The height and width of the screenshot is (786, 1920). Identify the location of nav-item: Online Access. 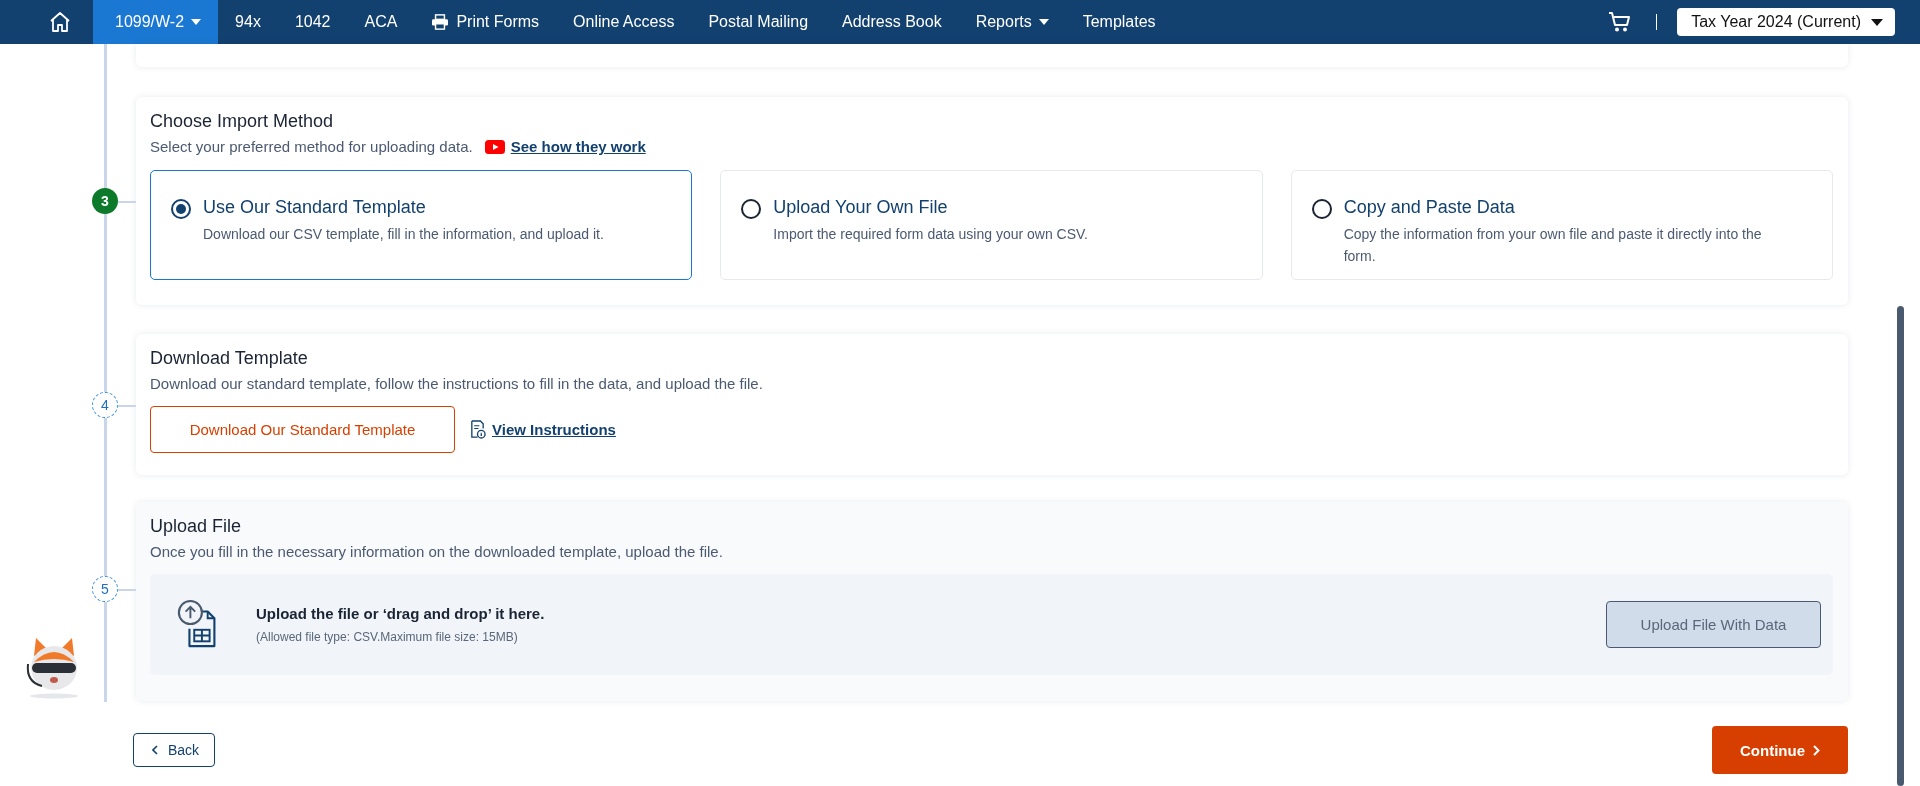
(624, 22).